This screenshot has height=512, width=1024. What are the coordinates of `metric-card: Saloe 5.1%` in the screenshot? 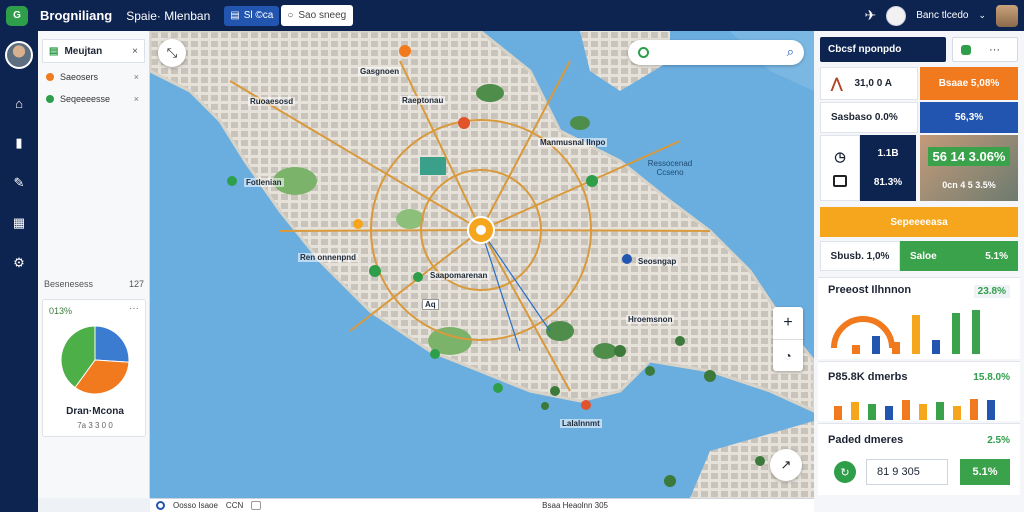 It's located at (959, 256).